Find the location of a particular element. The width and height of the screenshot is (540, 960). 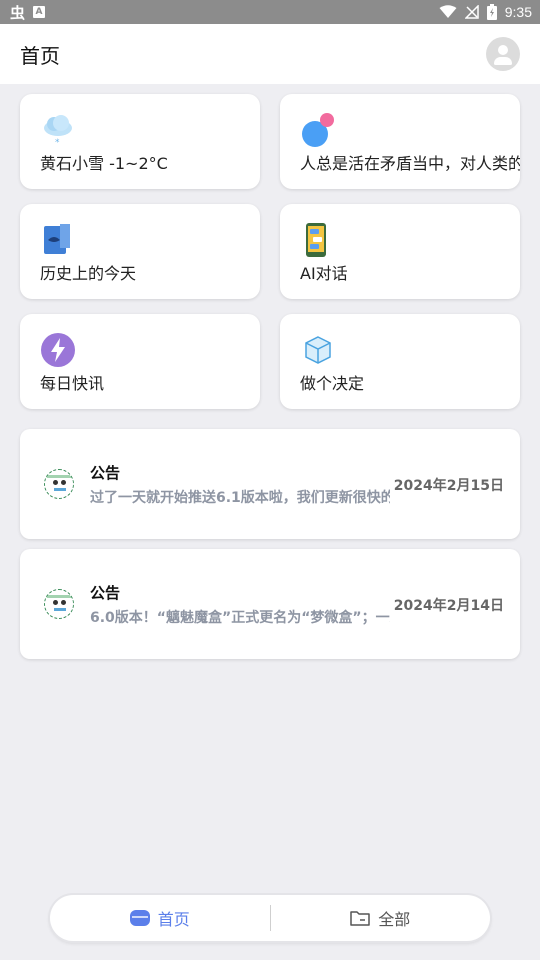

nav-tab-home: 首页 is located at coordinates (160, 918).